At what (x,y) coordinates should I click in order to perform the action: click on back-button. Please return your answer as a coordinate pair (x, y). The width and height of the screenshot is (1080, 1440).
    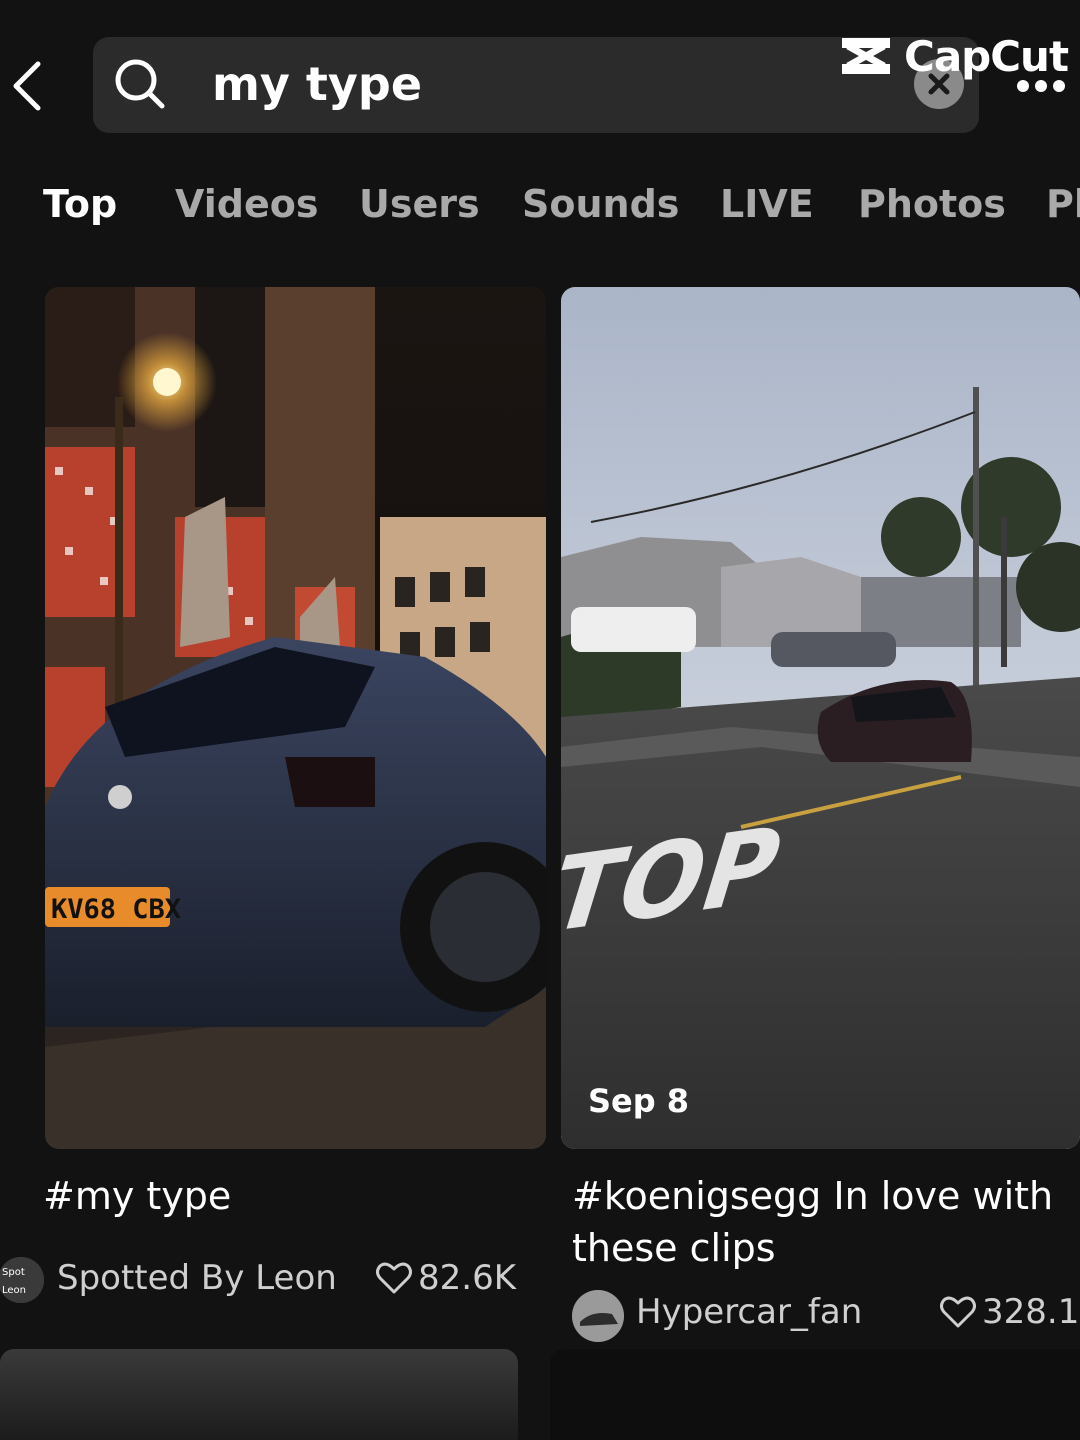
    Looking at the image, I should click on (28, 86).